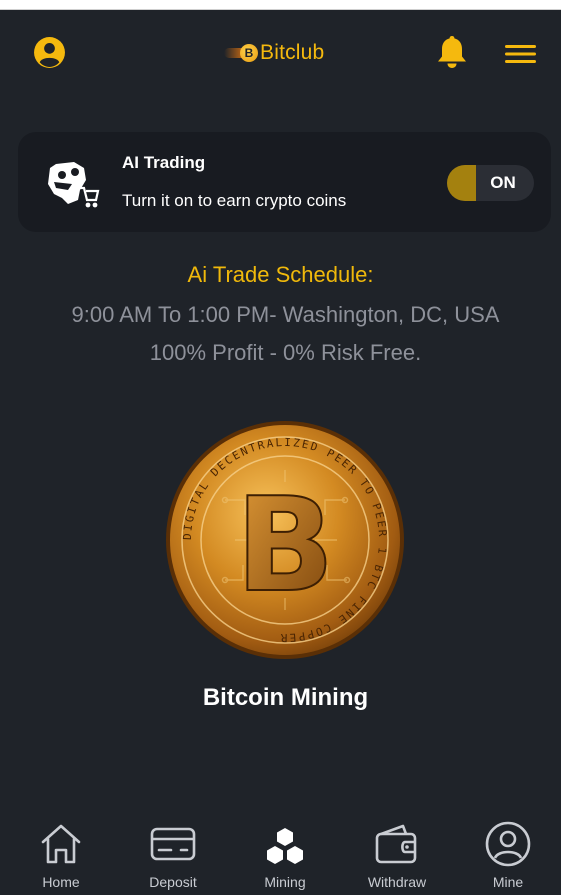 Image resolution: width=561 pixels, height=895 pixels. I want to click on bell-icon, so click(452, 52).